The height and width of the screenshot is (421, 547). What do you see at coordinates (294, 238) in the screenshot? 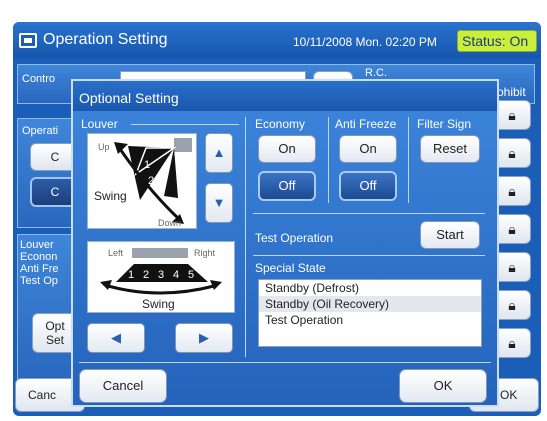
I see `test-operation-label: Test Operation` at bounding box center [294, 238].